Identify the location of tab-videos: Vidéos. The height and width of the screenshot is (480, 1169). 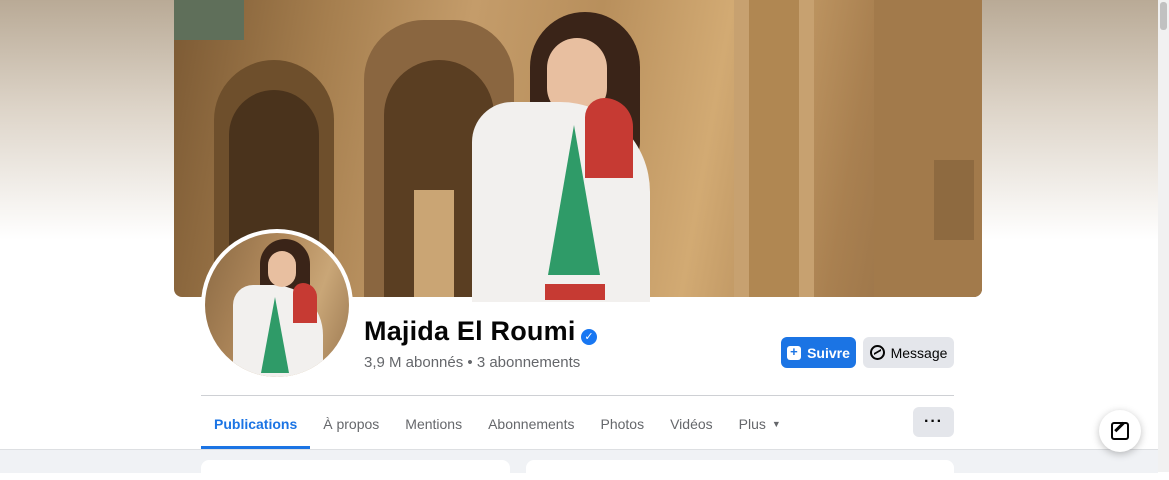
(691, 424).